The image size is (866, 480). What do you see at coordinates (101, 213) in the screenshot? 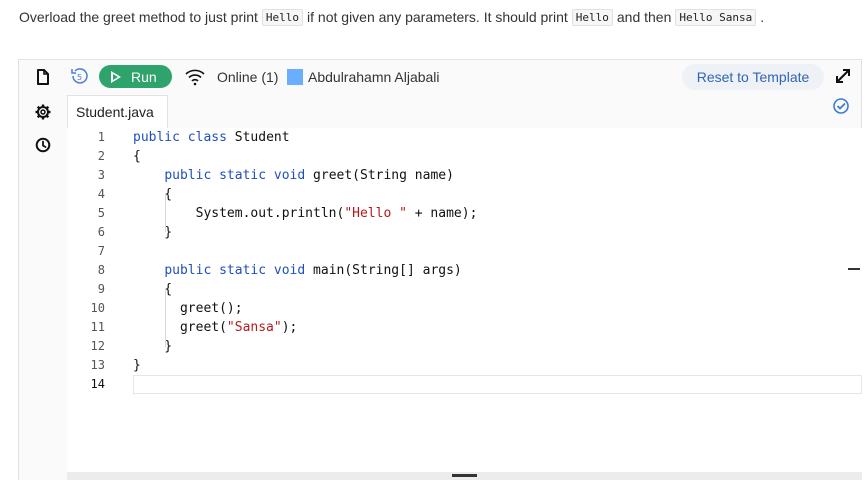
I see `line-number: 5` at bounding box center [101, 213].